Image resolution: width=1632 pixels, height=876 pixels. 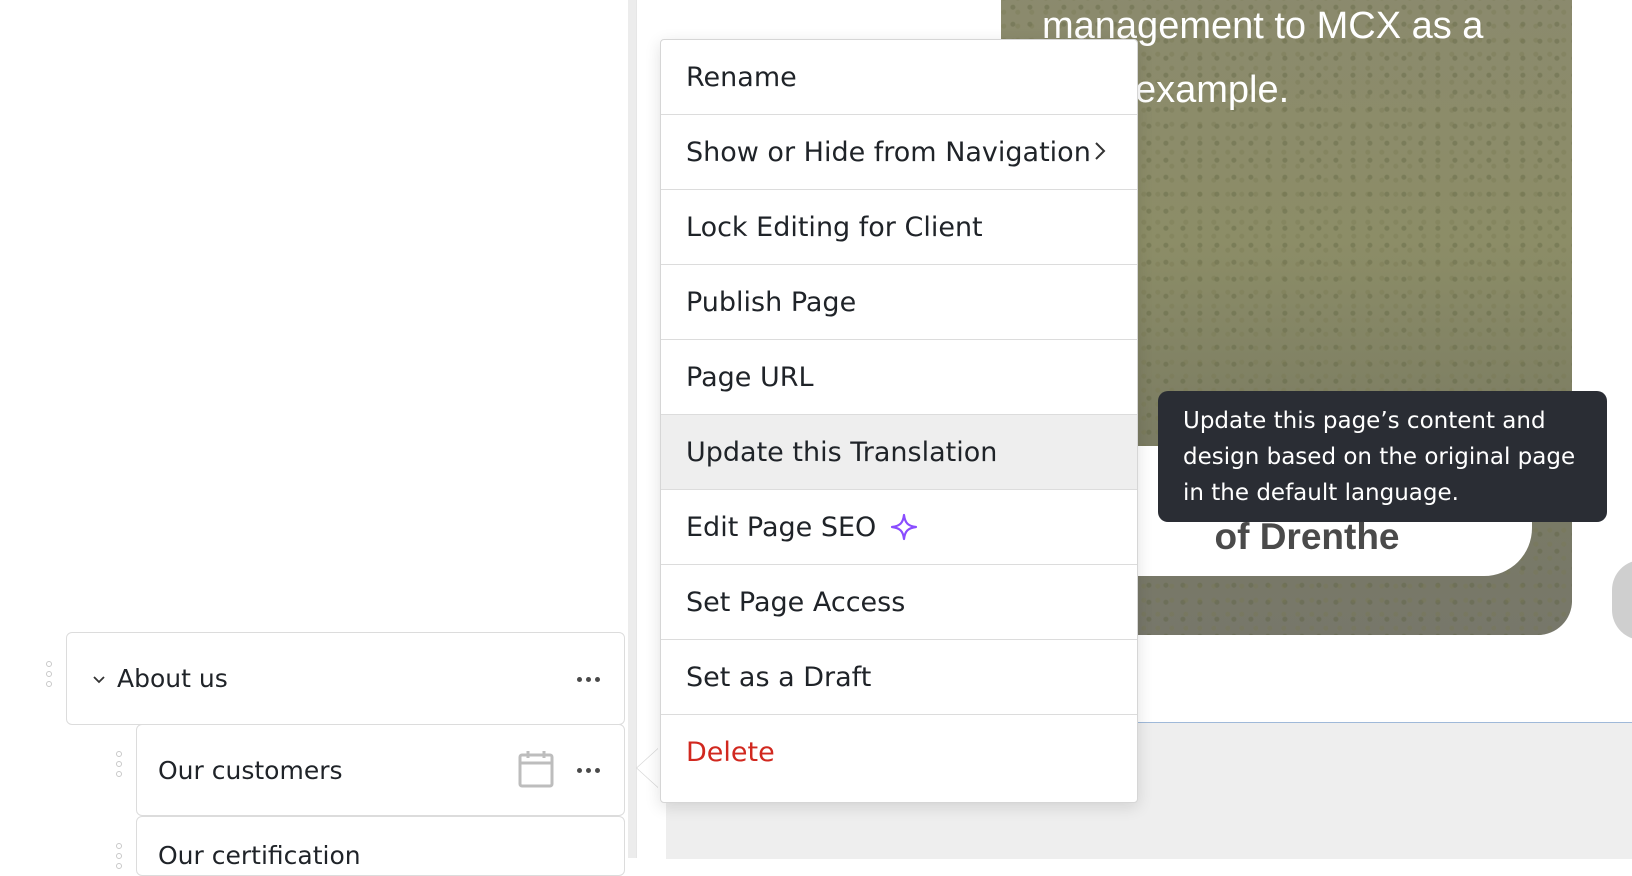 I want to click on menu-item-label: Update this Translation, so click(x=842, y=452).